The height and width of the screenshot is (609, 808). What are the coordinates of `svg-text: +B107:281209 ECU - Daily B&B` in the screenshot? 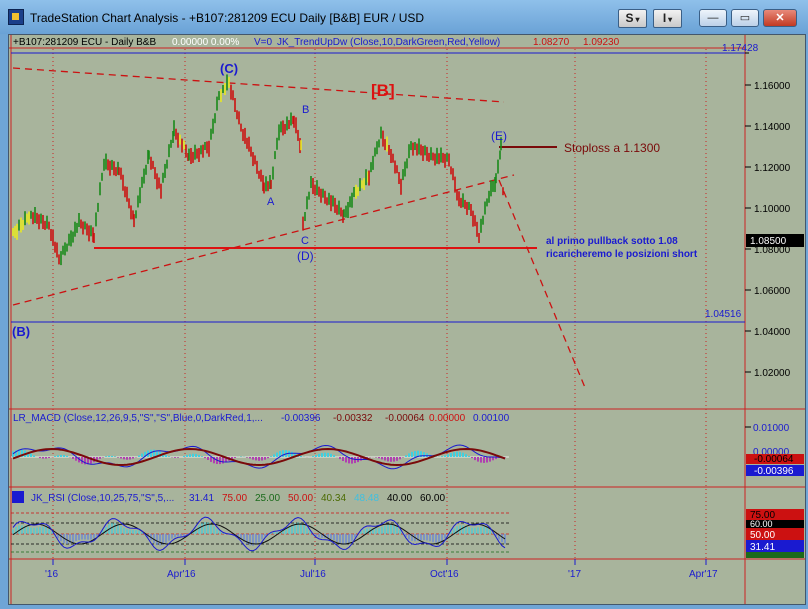 It's located at (84, 42).